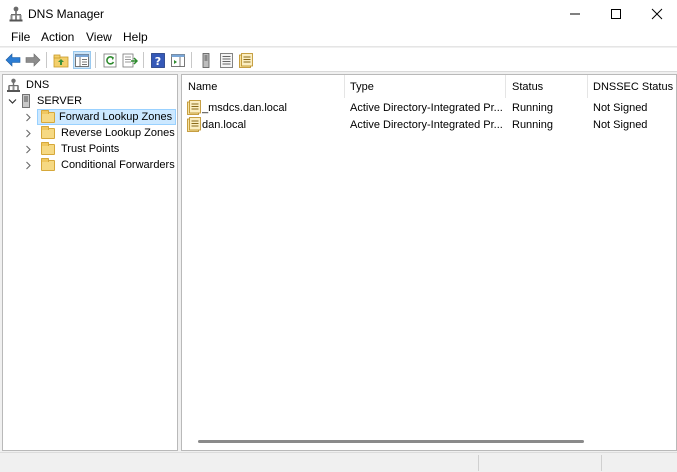 This screenshot has height=472, width=677. Describe the element at coordinates (20, 37) in the screenshot. I see `menu-file: File` at that location.